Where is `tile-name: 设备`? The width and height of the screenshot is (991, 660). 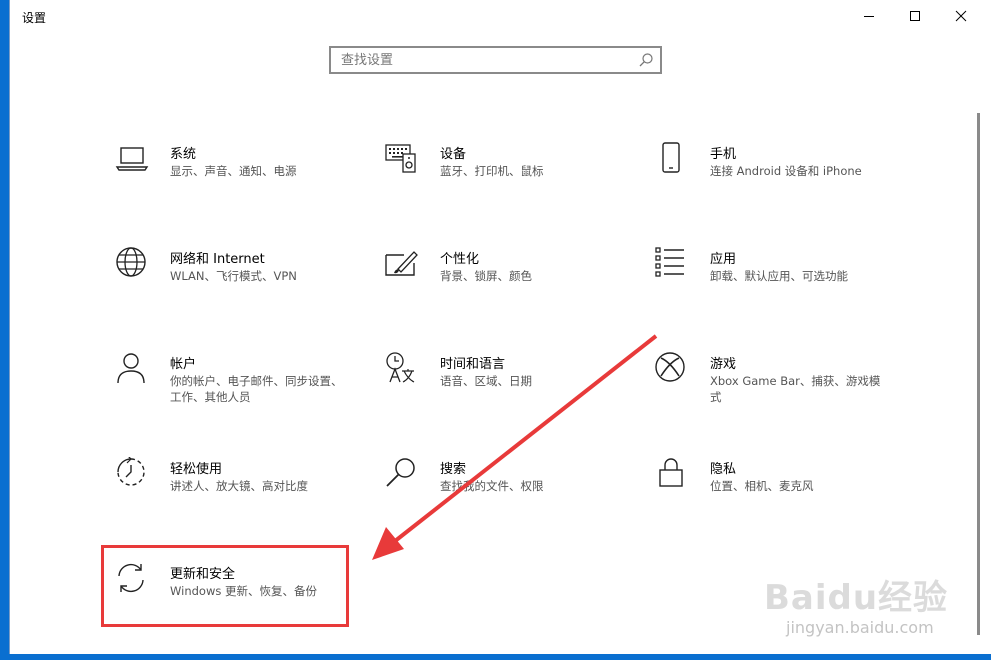 tile-name: 设备 is located at coordinates (453, 154).